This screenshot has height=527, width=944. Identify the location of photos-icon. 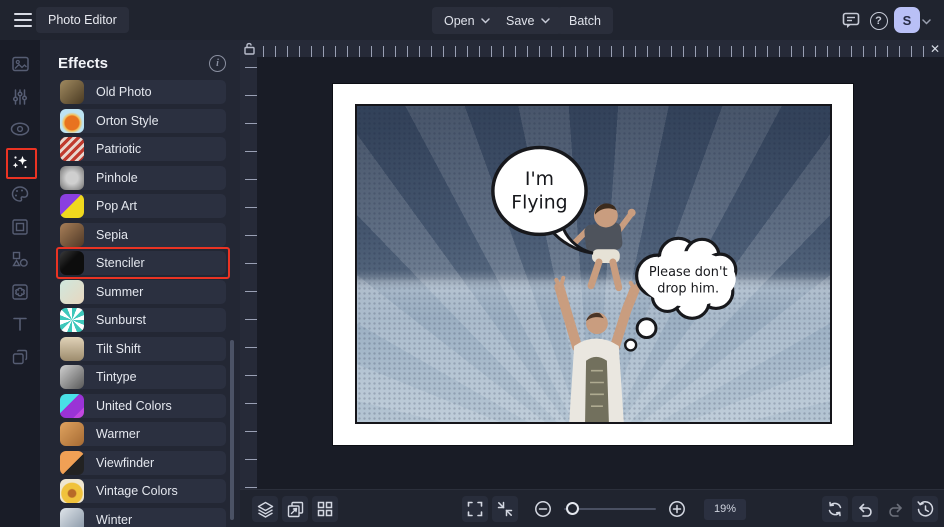
(20, 64).